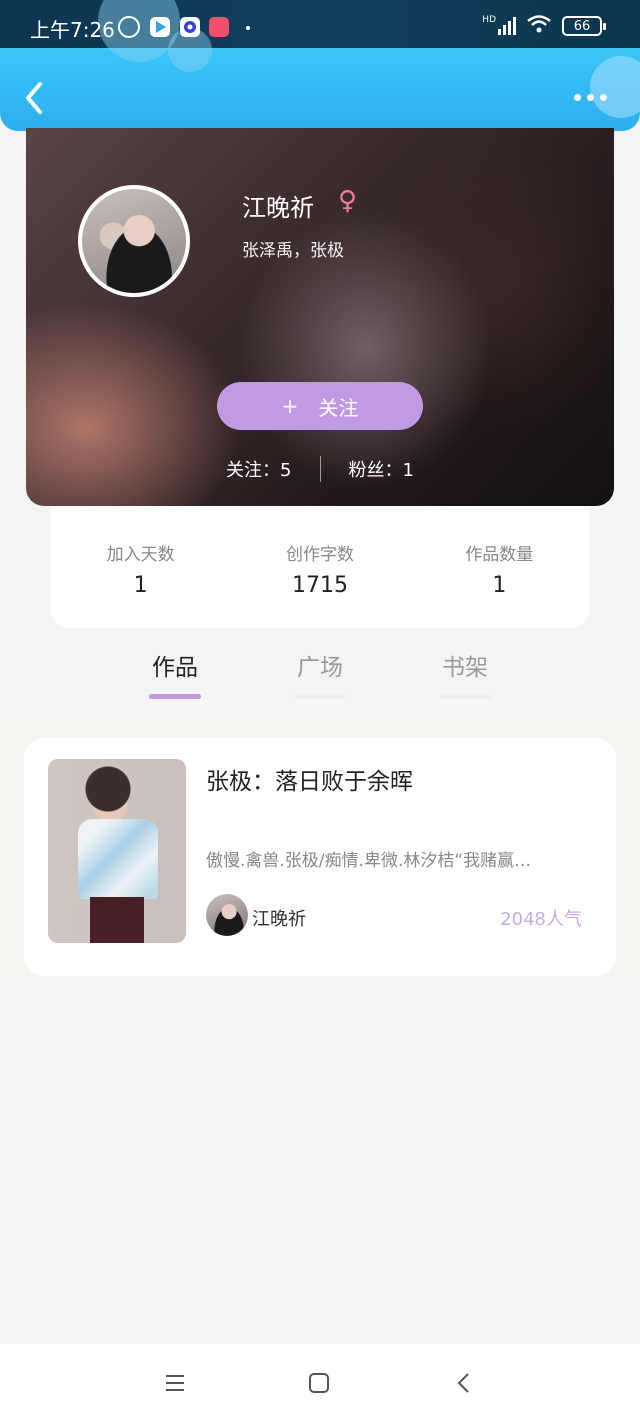 This screenshot has width=640, height=1422. I want to click on fans-count: 粉丝：1, so click(381, 469).